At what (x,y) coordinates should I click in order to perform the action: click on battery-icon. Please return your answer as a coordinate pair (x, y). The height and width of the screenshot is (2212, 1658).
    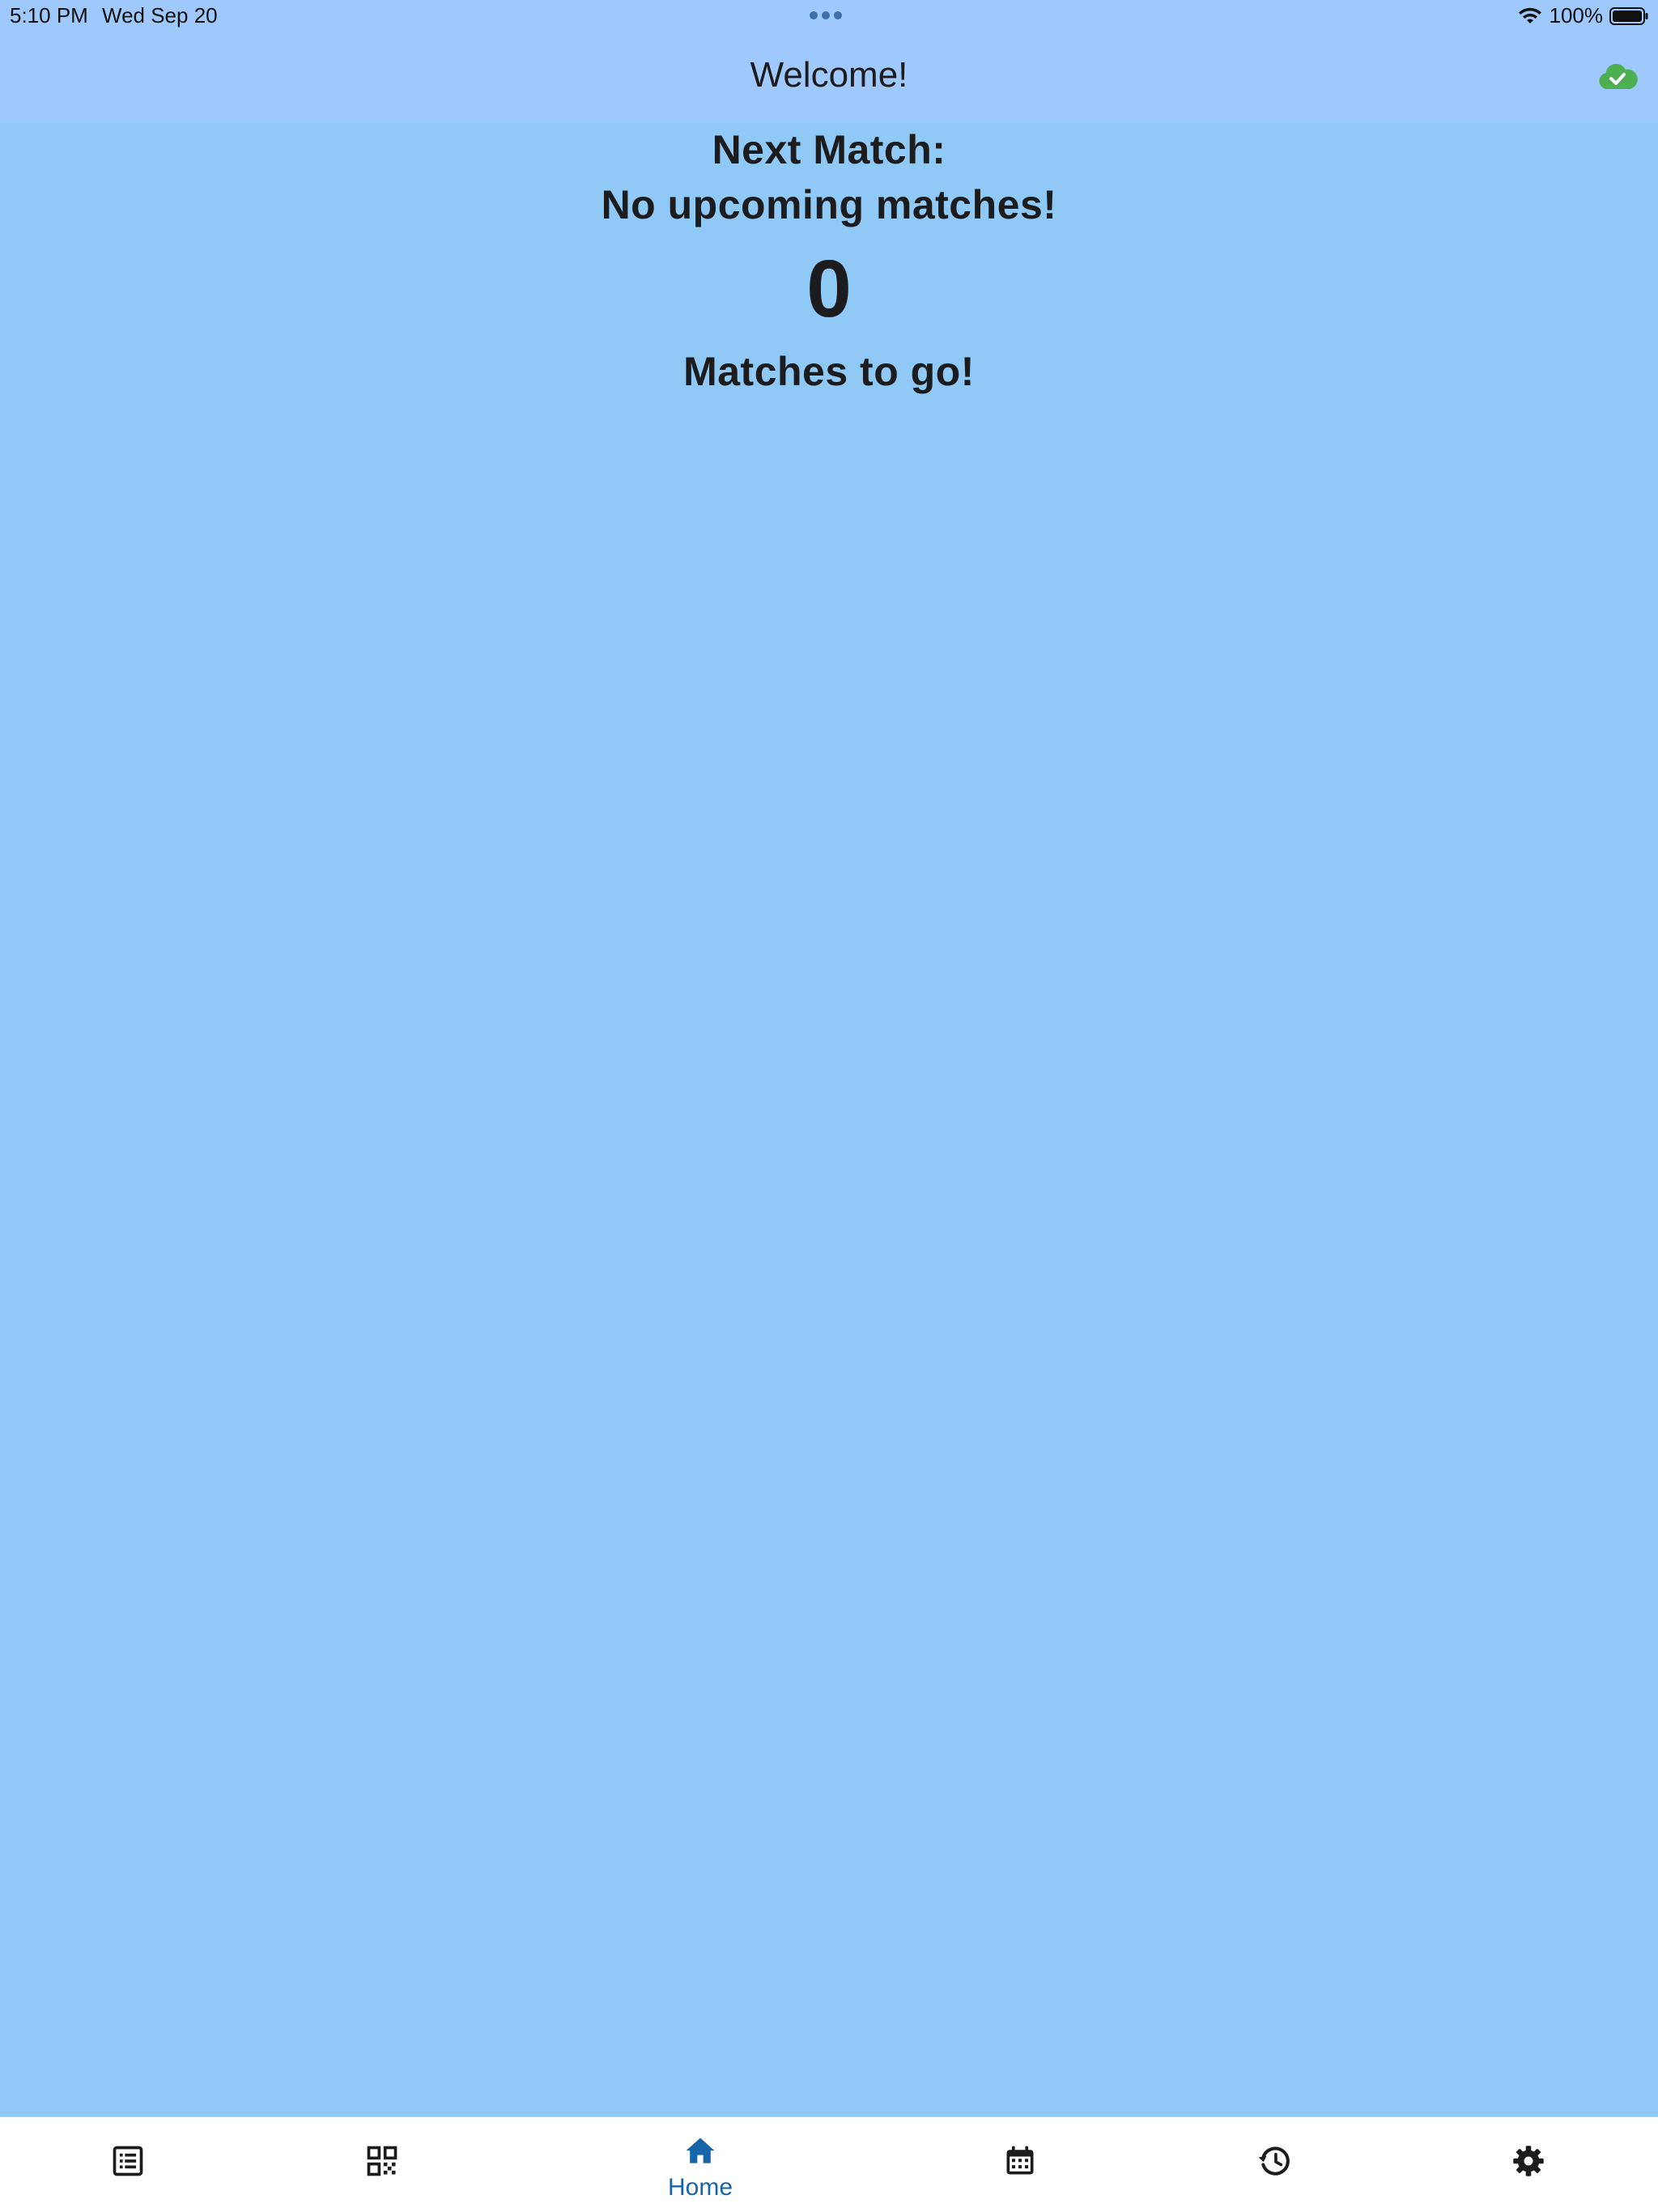
    Looking at the image, I should click on (1628, 15).